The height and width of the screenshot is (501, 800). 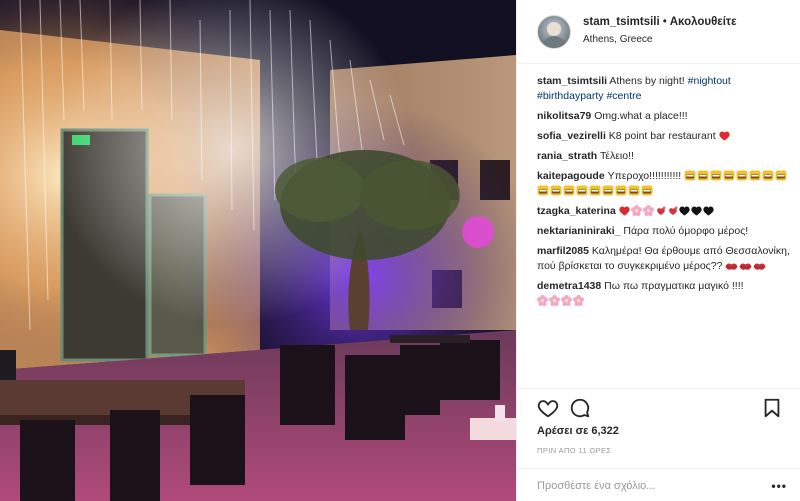 What do you see at coordinates (658, 428) in the screenshot?
I see `post-actions: Αρέσει σε 6,322 ΠΡΙΝ ΑΠΟ 11 ΩΡΕΣ` at bounding box center [658, 428].